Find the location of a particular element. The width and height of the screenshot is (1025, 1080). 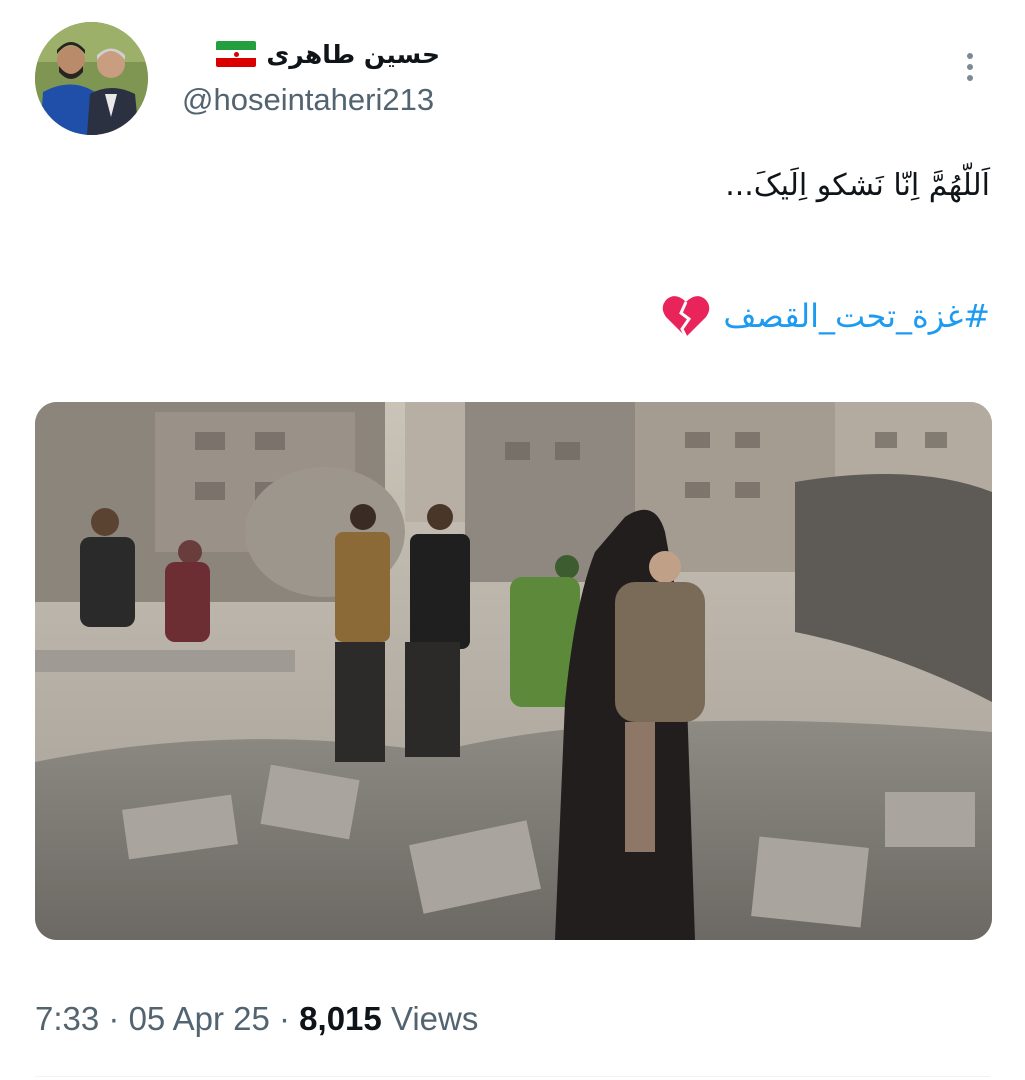

iran-flag-icon is located at coordinates (236, 54).